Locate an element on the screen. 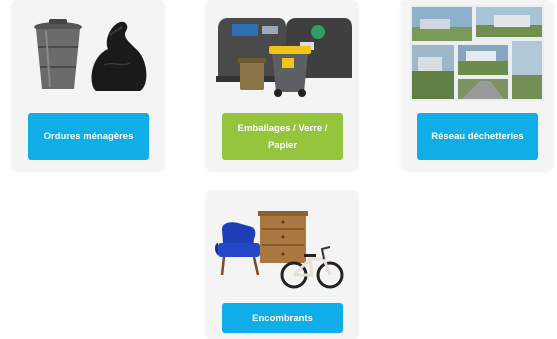 Image resolution: width=557 pixels, height=339 pixels. card-ordures-menageres: Ordures ménagères is located at coordinates (88, 85).